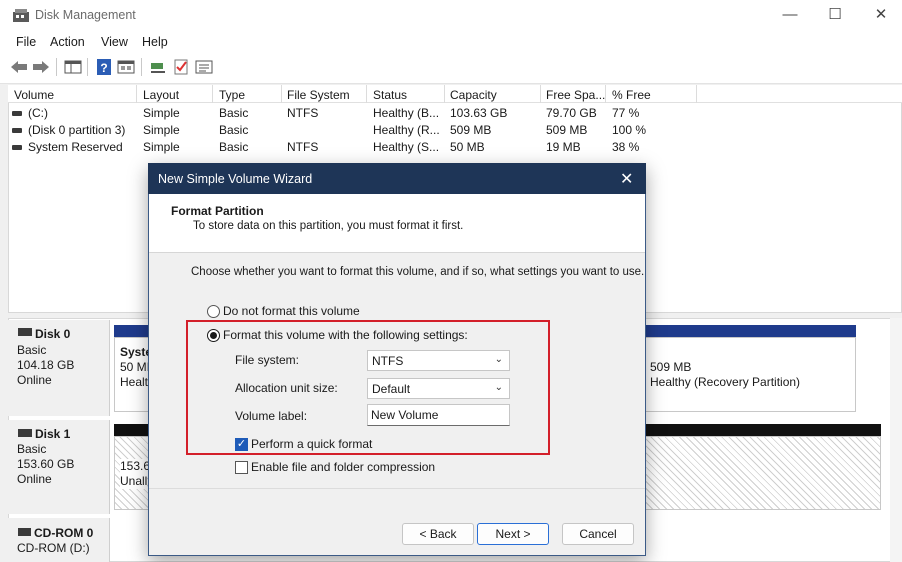  I want to click on properties-icon, so click(126, 67).